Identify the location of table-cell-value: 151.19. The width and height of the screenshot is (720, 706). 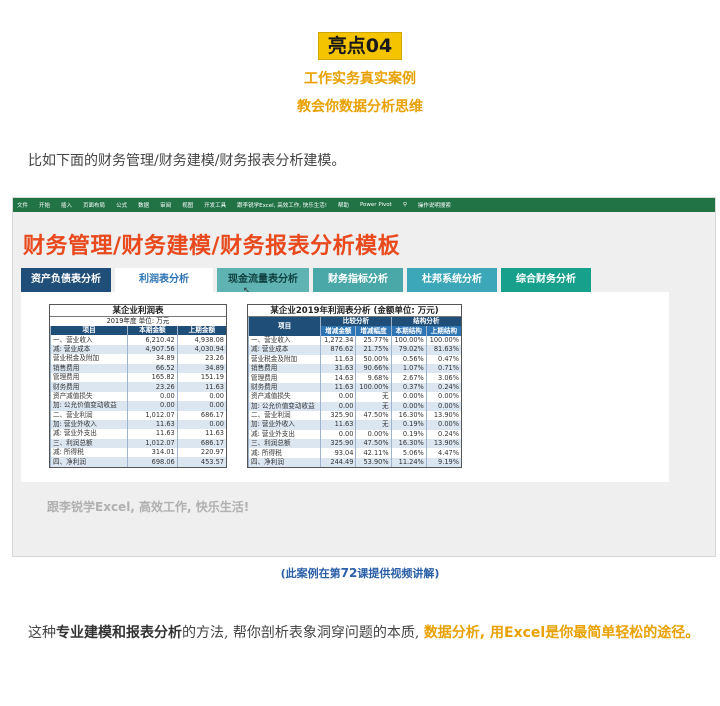
(201, 377).